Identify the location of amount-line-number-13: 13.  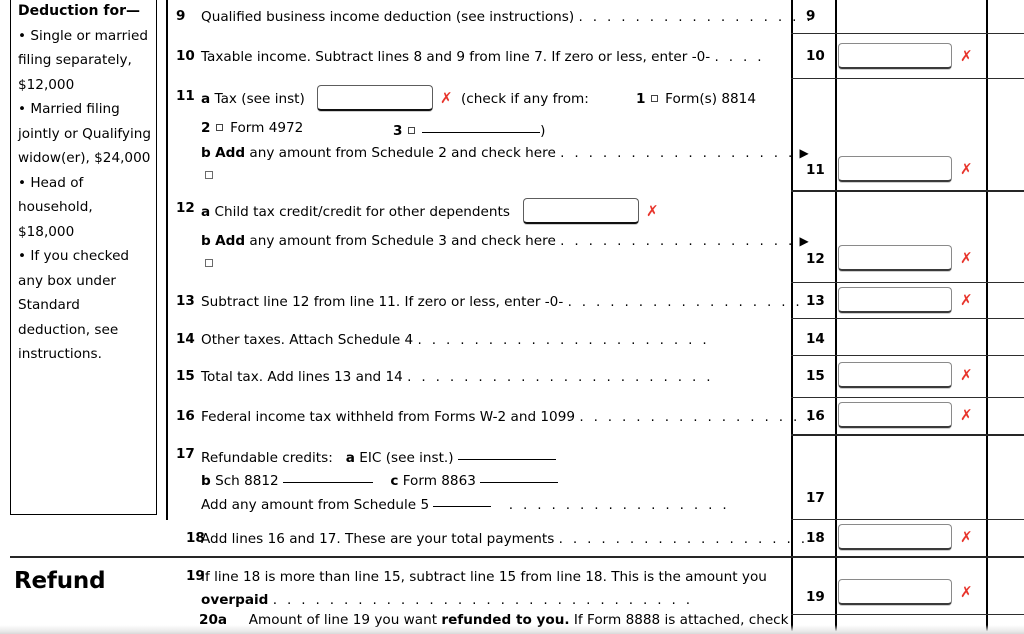
(815, 301).